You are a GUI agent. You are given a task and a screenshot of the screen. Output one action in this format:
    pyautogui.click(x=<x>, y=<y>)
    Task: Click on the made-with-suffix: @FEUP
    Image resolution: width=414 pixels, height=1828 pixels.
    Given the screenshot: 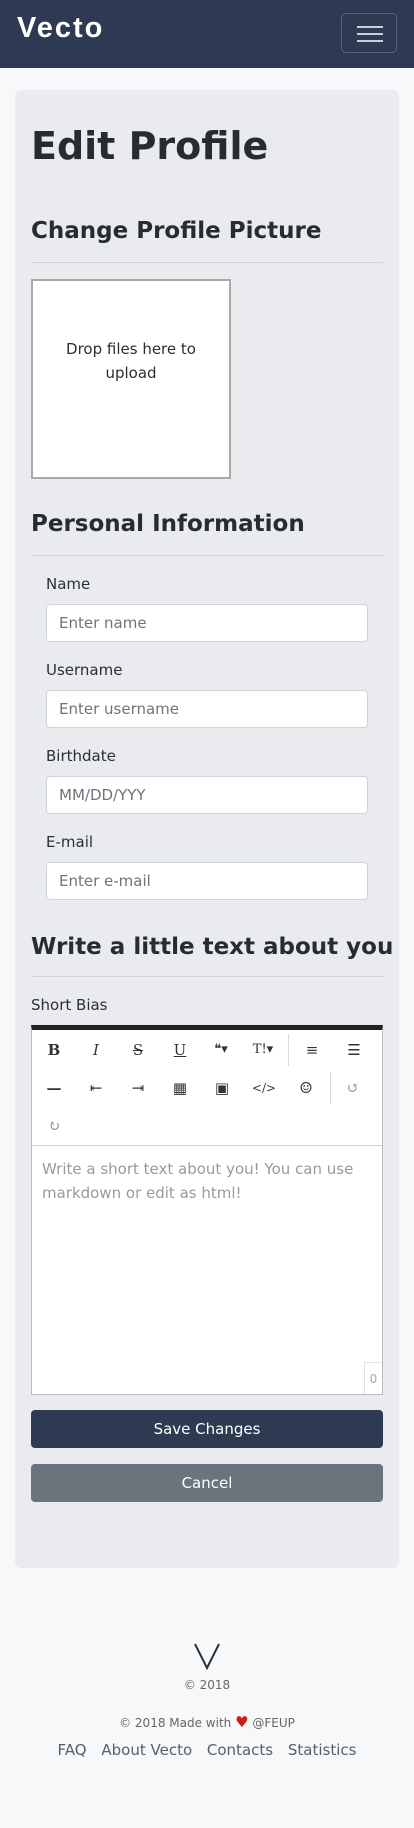 What is the action you would take?
    pyautogui.click(x=273, y=1723)
    